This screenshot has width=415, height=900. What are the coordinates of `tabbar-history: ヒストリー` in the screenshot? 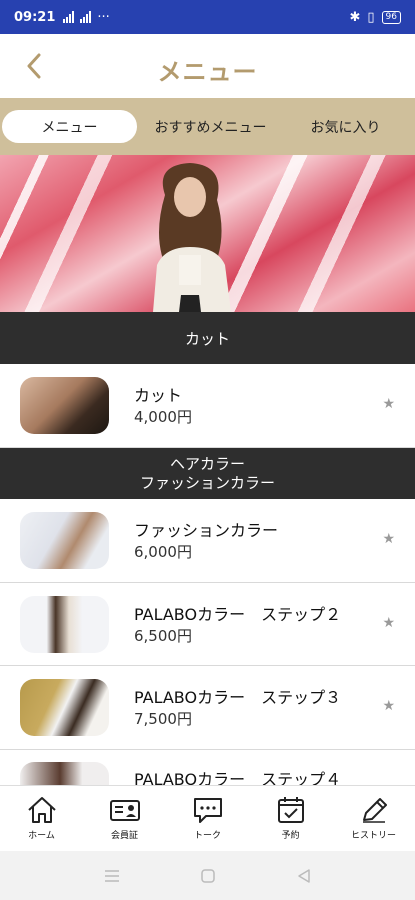 It's located at (373, 818).